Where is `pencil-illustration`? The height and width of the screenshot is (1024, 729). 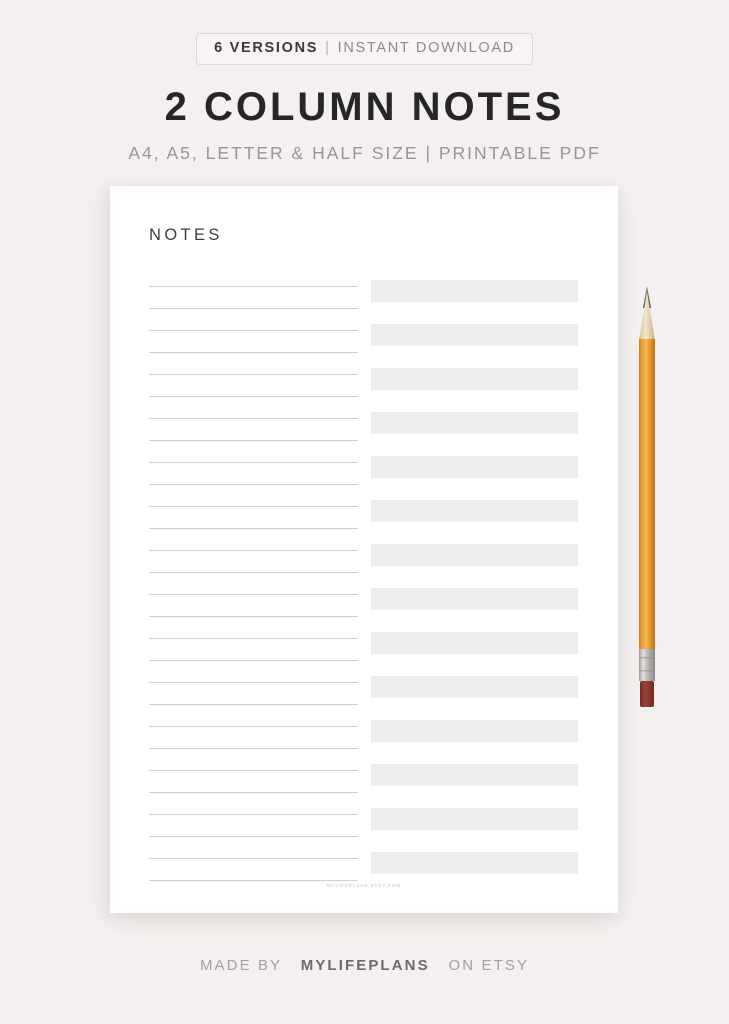 pencil-illustration is located at coordinates (647, 501).